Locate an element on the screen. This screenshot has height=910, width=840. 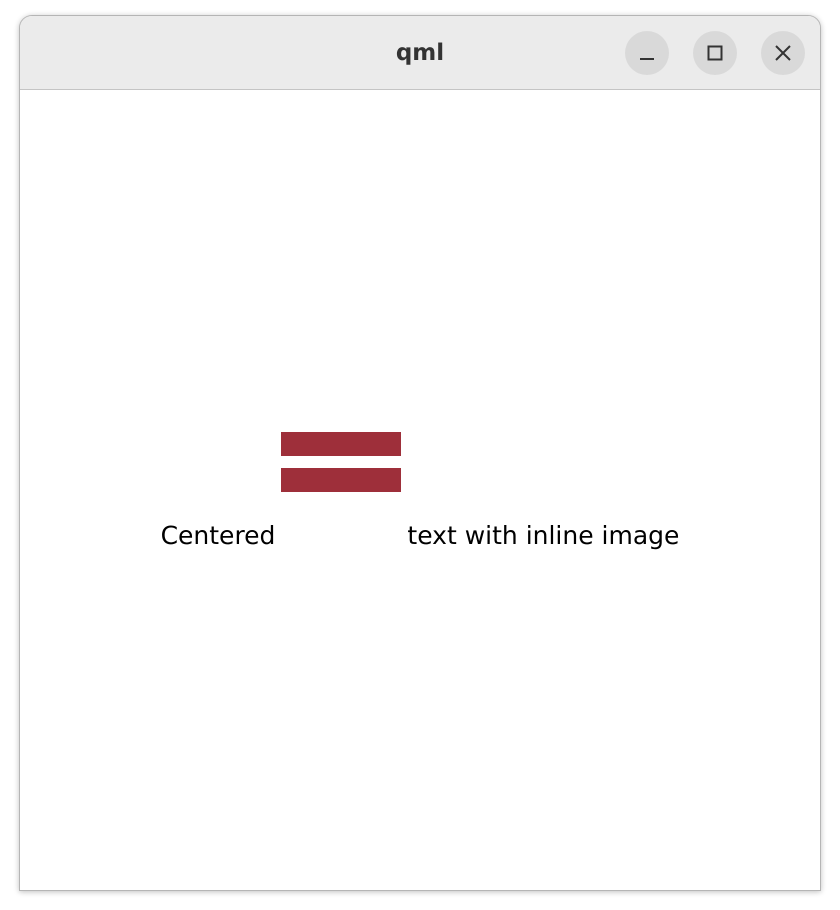
maximize-icon is located at coordinates (715, 53).